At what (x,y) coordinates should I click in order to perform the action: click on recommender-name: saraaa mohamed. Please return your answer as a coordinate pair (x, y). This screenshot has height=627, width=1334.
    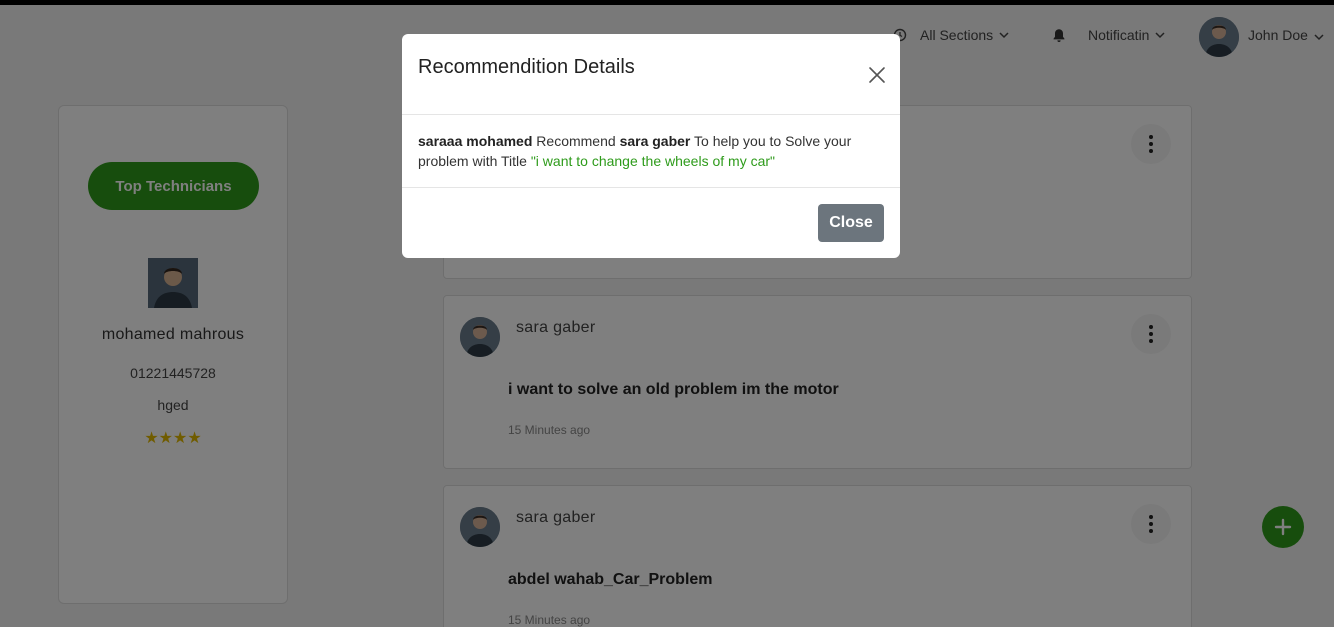
    Looking at the image, I should click on (475, 141).